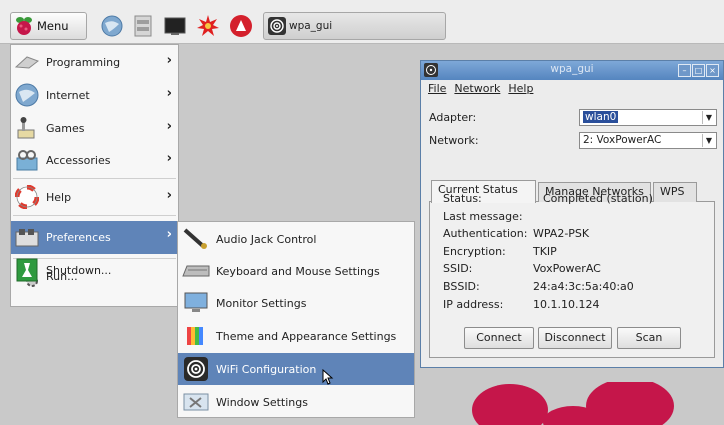 This screenshot has height=425, width=724. What do you see at coordinates (266, 239) in the screenshot?
I see `submenu-item-label: Audio Jack Control` at bounding box center [266, 239].